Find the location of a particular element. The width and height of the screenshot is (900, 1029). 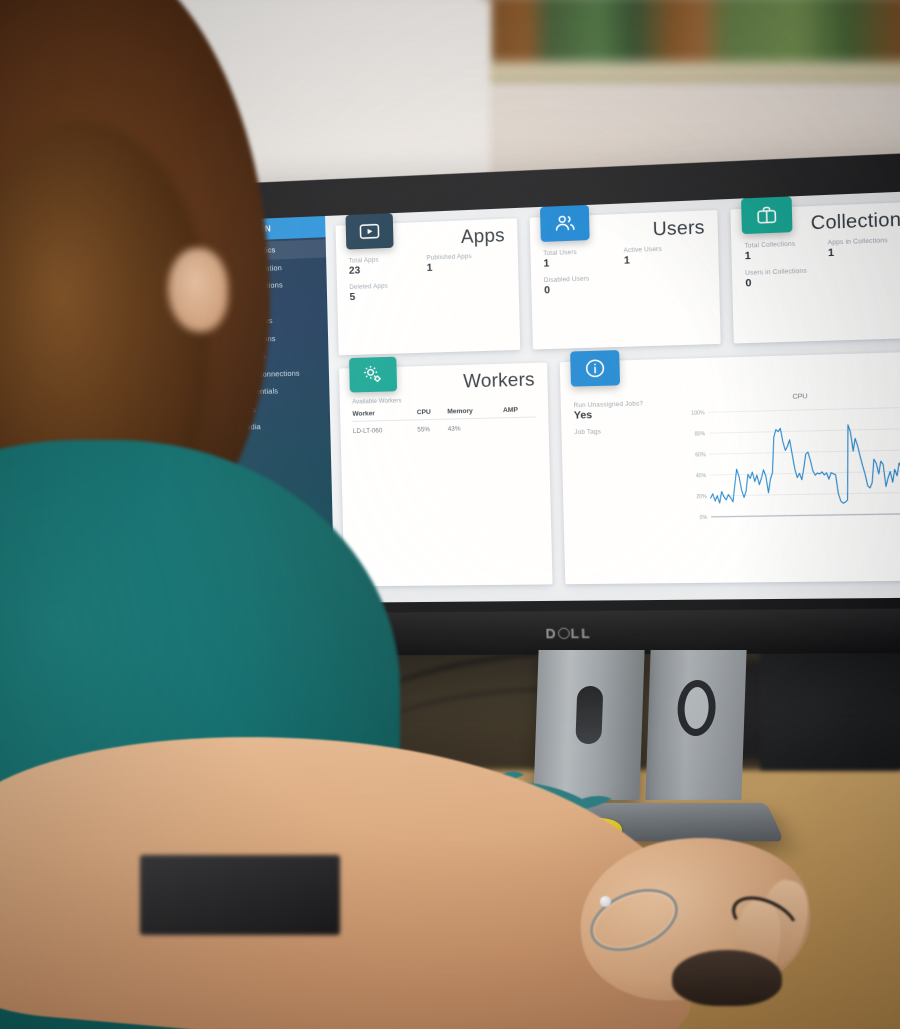

cell-memory: 43% is located at coordinates (454, 429).